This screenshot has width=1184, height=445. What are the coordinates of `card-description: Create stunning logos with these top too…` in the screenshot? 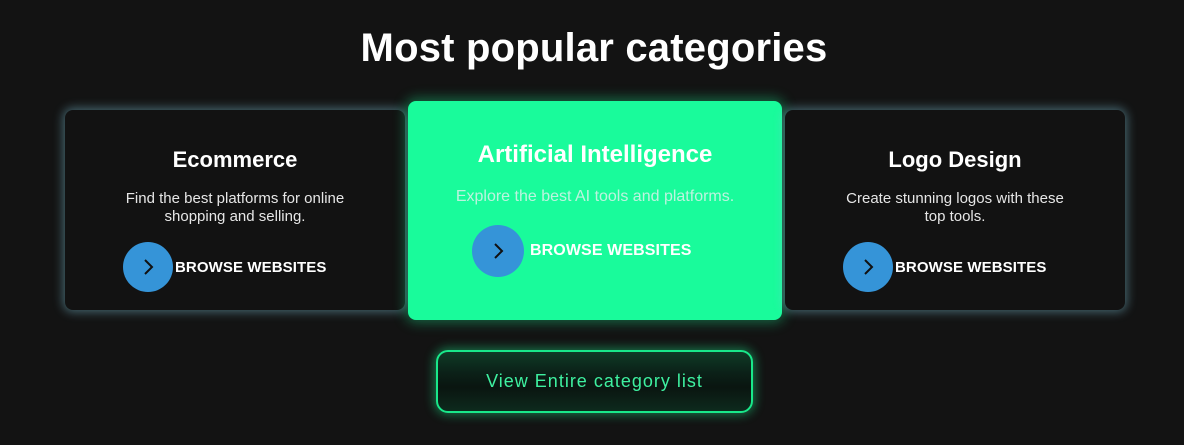 It's located at (955, 207).